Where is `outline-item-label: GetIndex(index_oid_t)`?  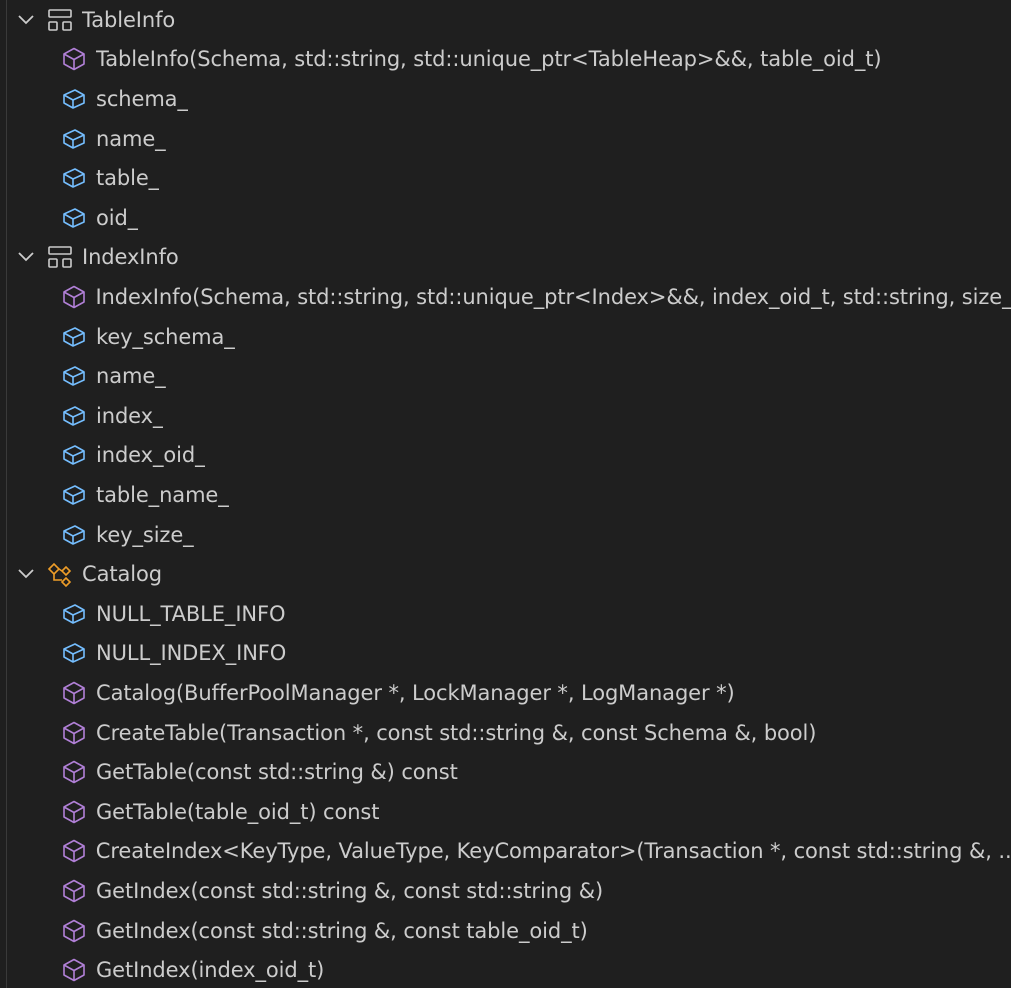 outline-item-label: GetIndex(index_oid_t) is located at coordinates (210, 970).